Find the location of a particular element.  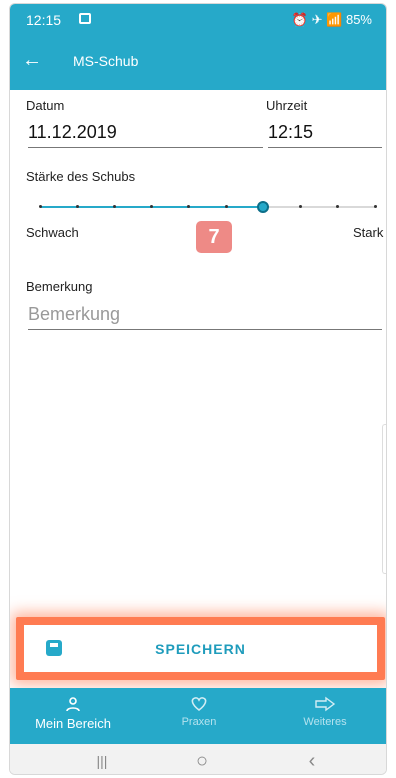

time-label: Uhrzeit is located at coordinates (287, 105).